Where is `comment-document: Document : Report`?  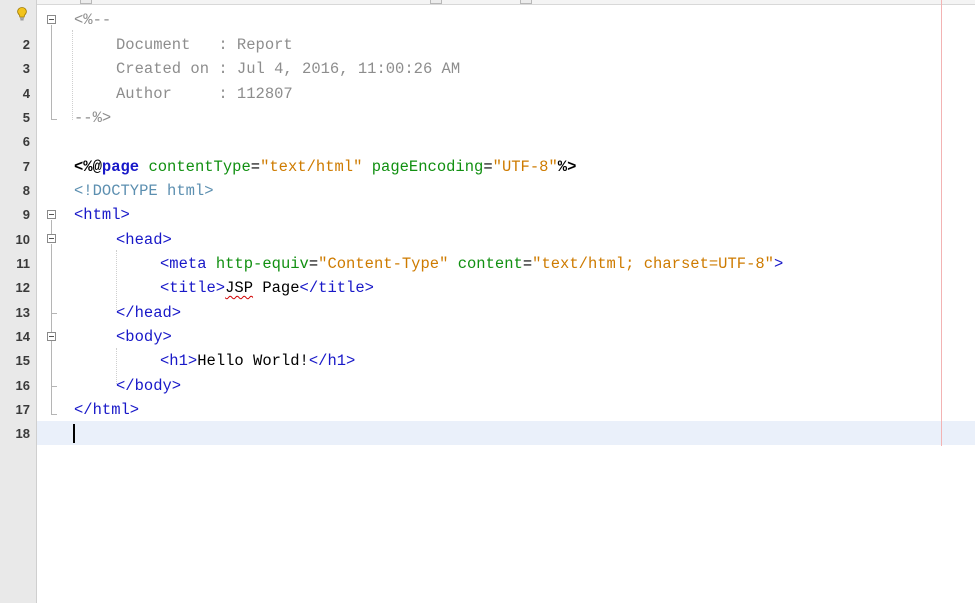
comment-document: Document : Report is located at coordinates (204, 45).